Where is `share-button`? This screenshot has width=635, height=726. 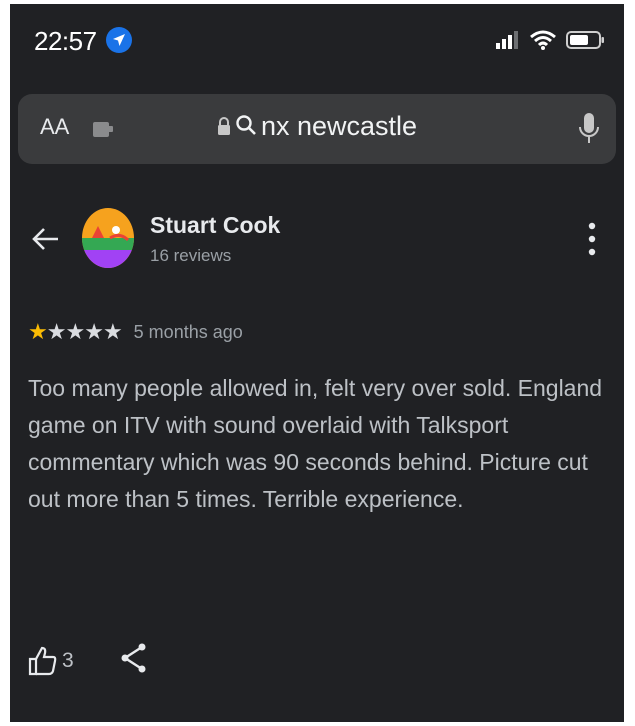 share-button is located at coordinates (134, 660).